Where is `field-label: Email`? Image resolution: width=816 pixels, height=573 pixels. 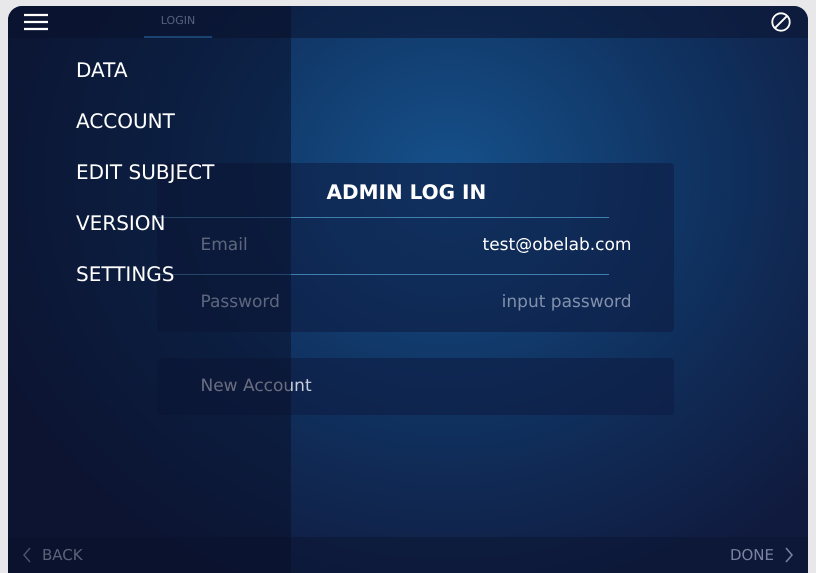
field-label: Email is located at coordinates (224, 246).